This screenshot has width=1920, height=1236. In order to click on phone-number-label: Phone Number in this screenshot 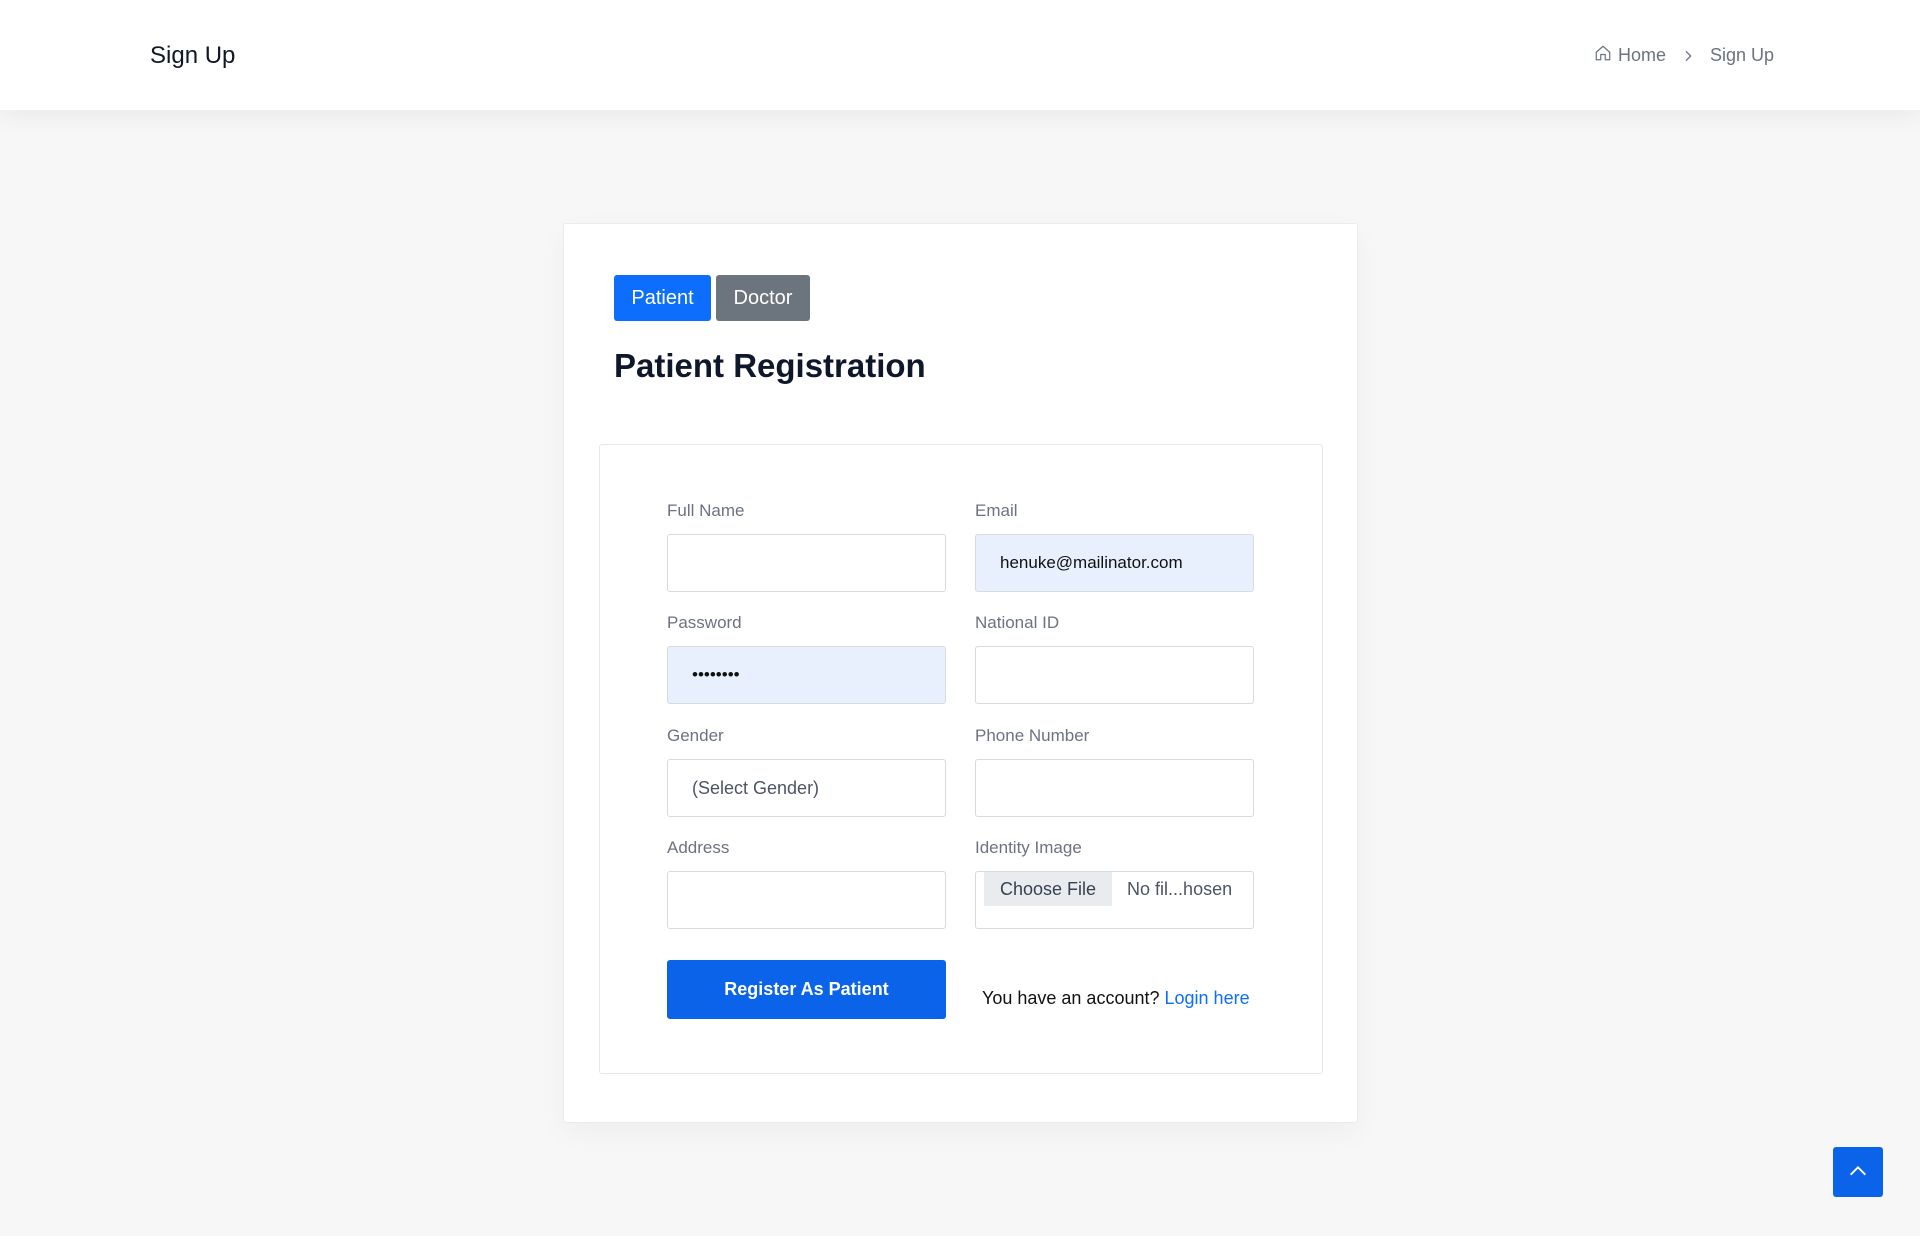, I will do `click(1032, 735)`.